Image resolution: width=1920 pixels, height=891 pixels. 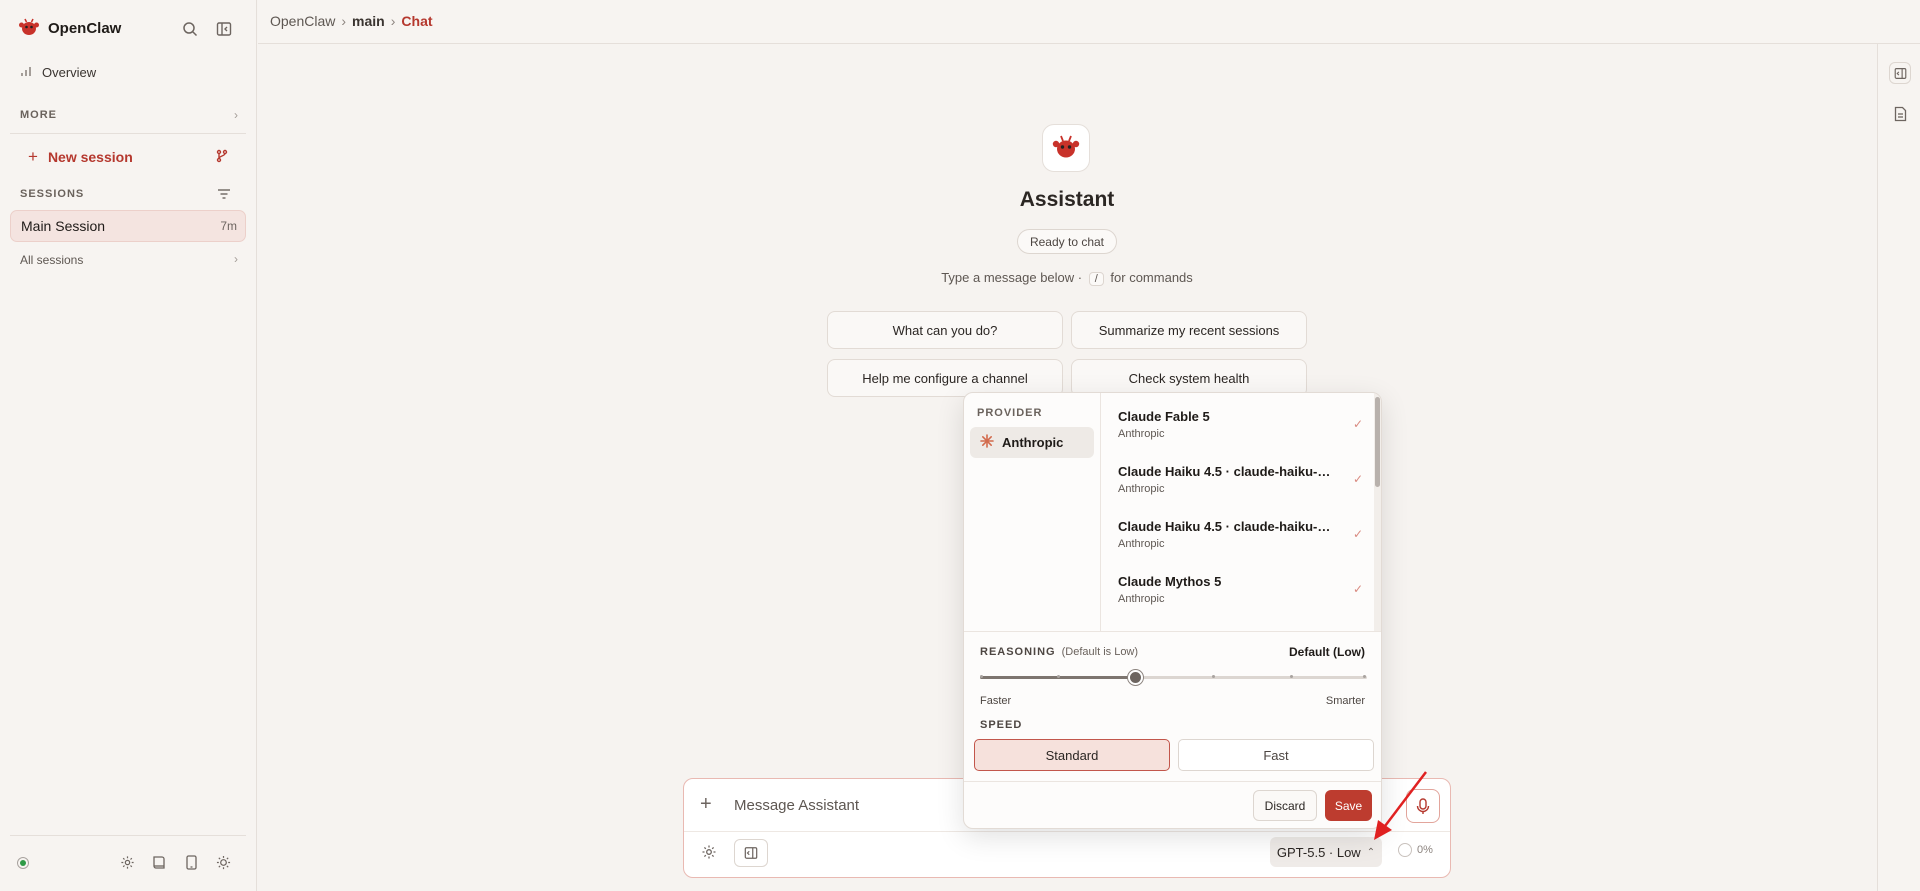 What do you see at coordinates (1400, 805) in the screenshot?
I see `annotation-arrow` at bounding box center [1400, 805].